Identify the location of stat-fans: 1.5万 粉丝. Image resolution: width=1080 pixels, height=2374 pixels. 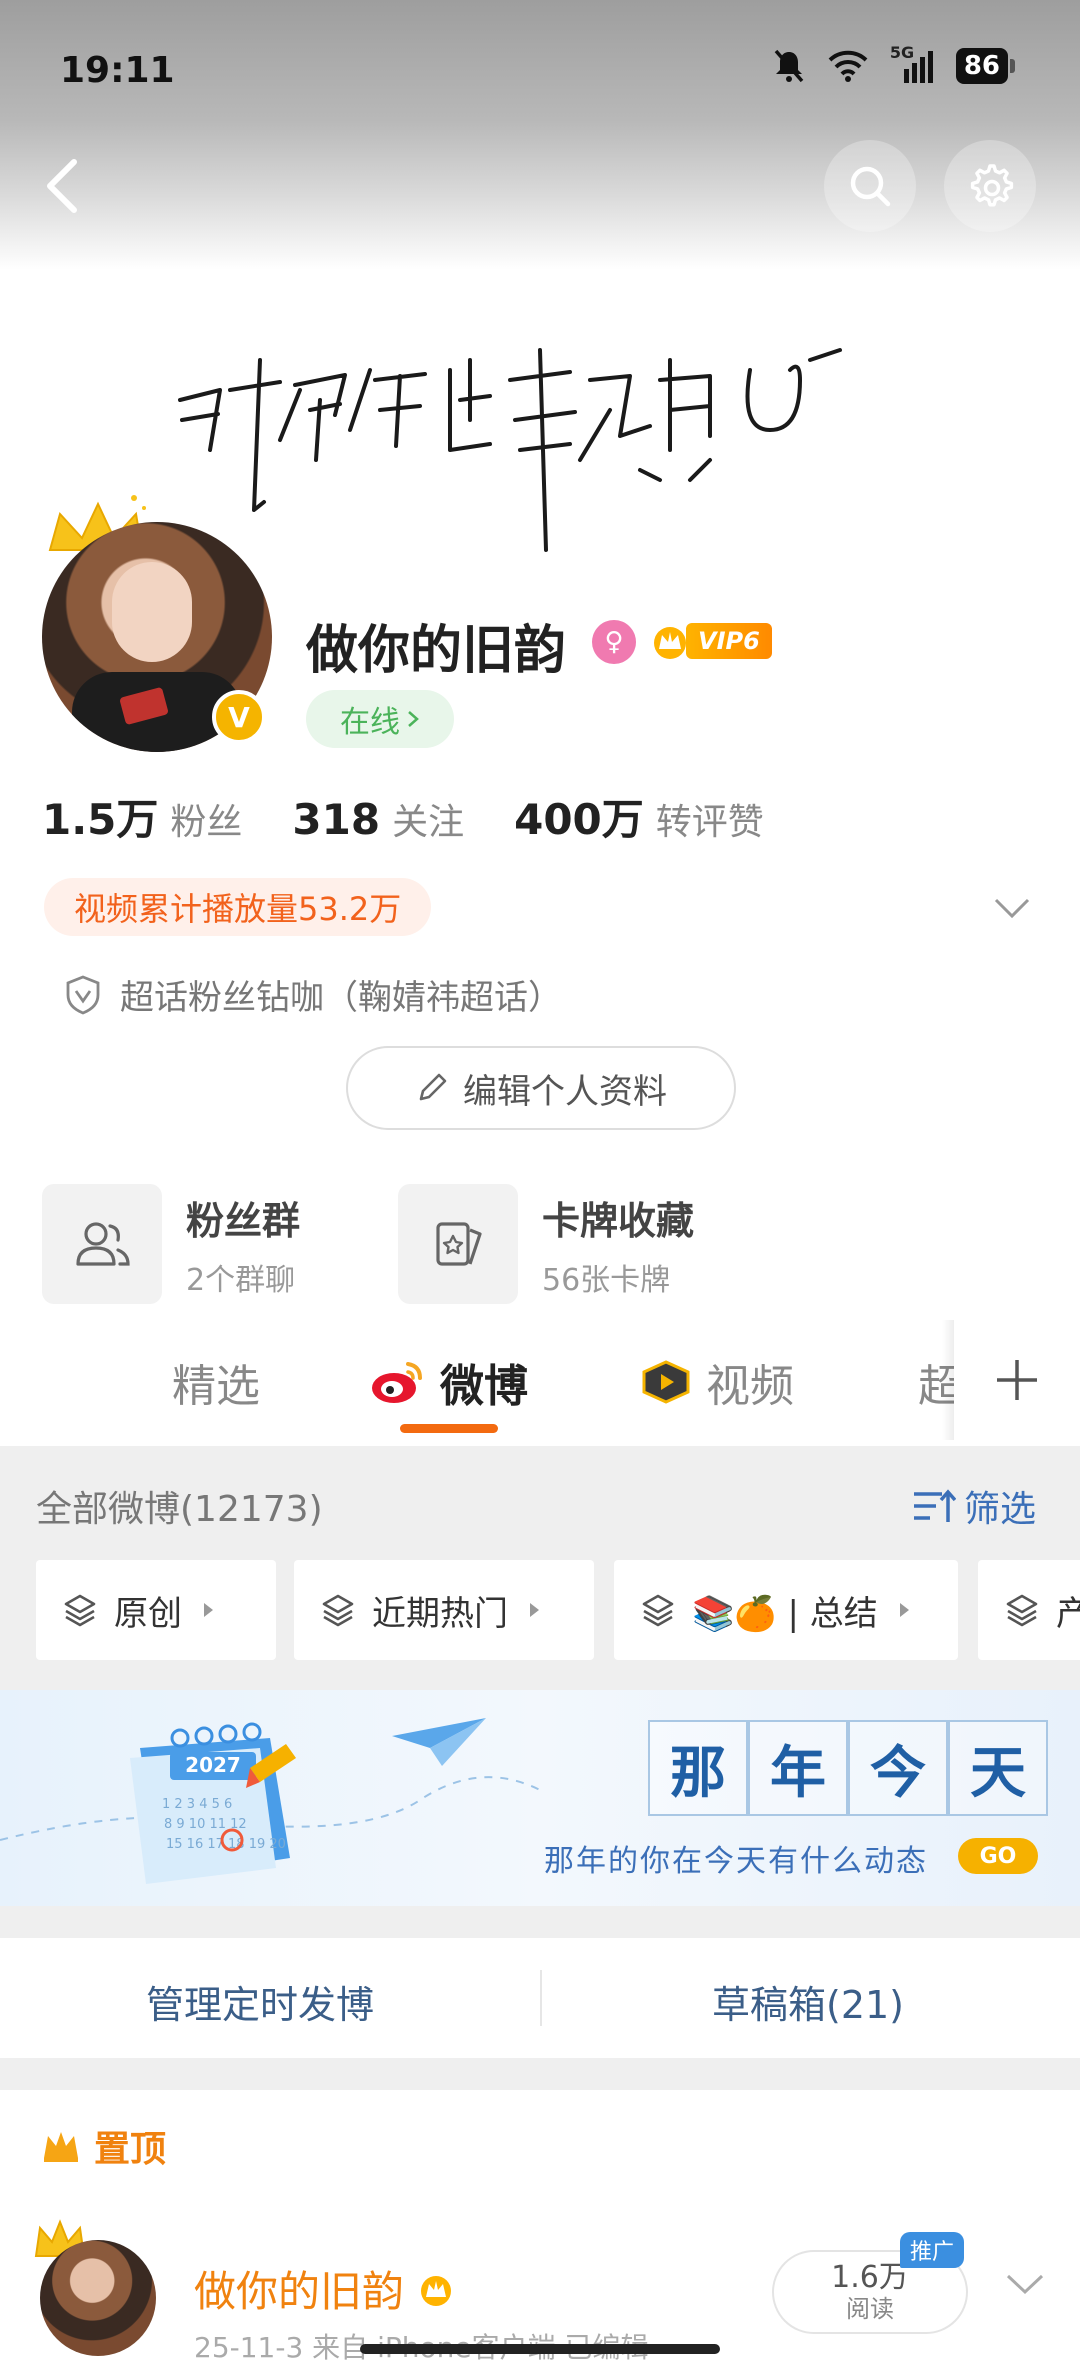
(142, 816).